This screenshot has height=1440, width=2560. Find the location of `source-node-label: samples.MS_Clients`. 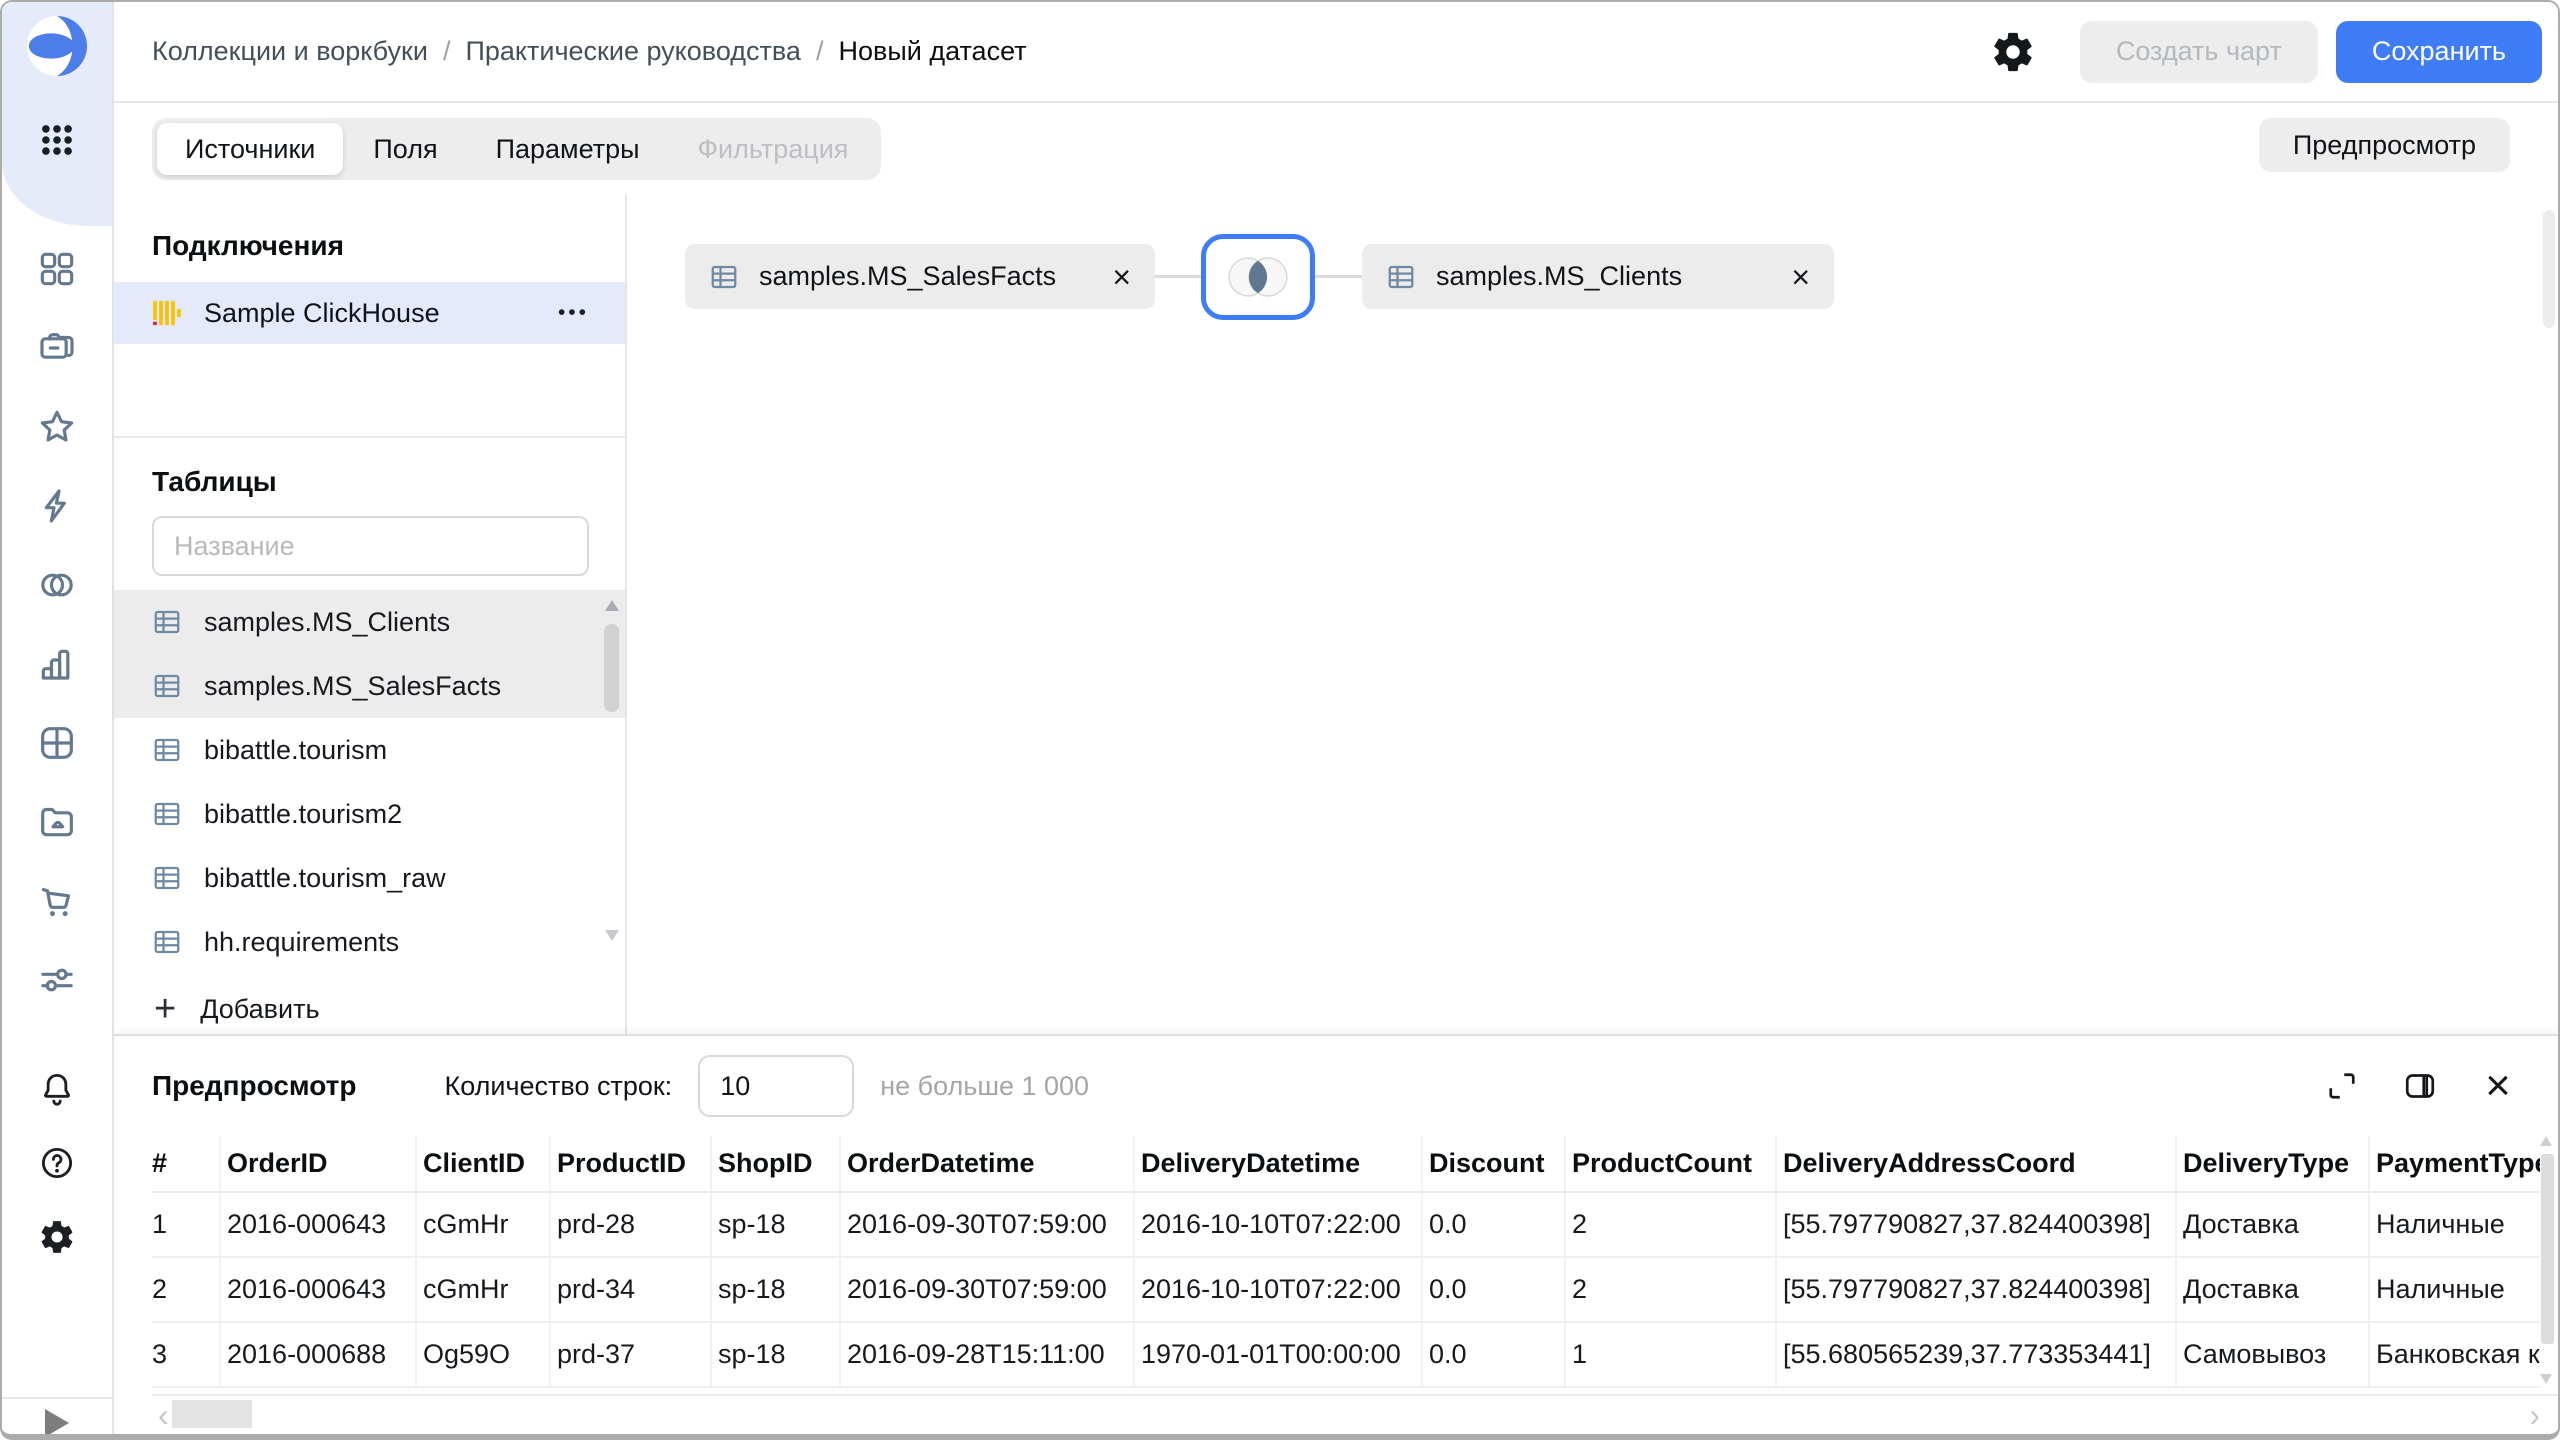

source-node-label: samples.MS_Clients is located at coordinates (1559, 276).